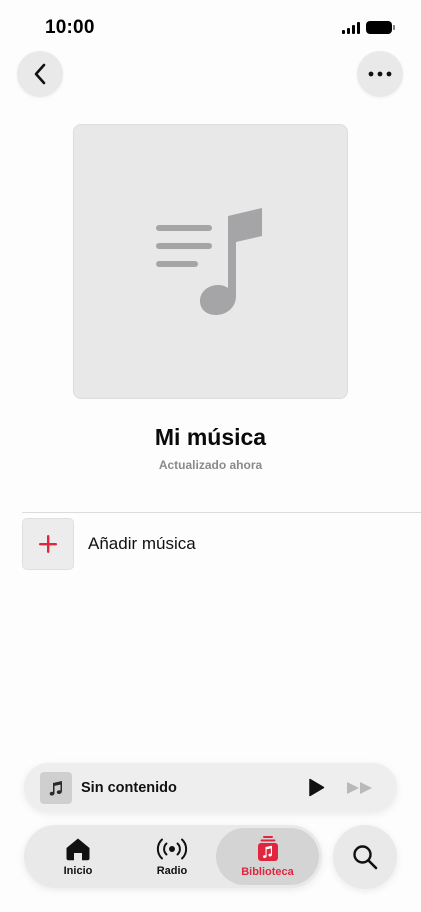 Image resolution: width=421 pixels, height=912 pixels. What do you see at coordinates (78, 870) in the screenshot?
I see `tab-label-inicio: Inicio` at bounding box center [78, 870].